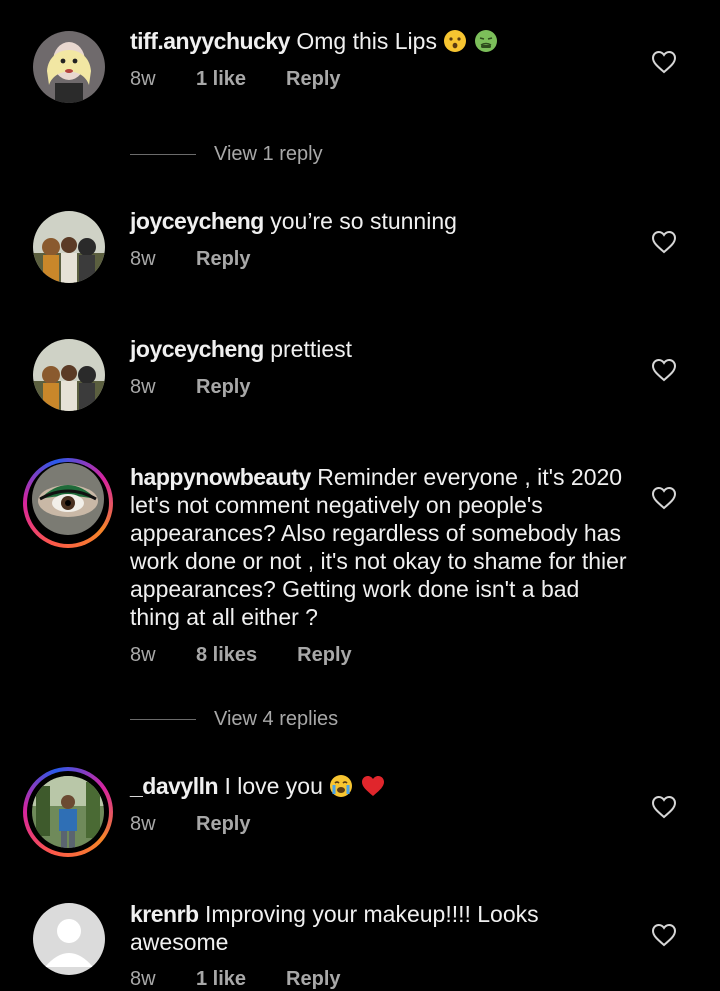  Describe the element at coordinates (486, 44) in the screenshot. I see `nauseated-face-emoji` at that location.